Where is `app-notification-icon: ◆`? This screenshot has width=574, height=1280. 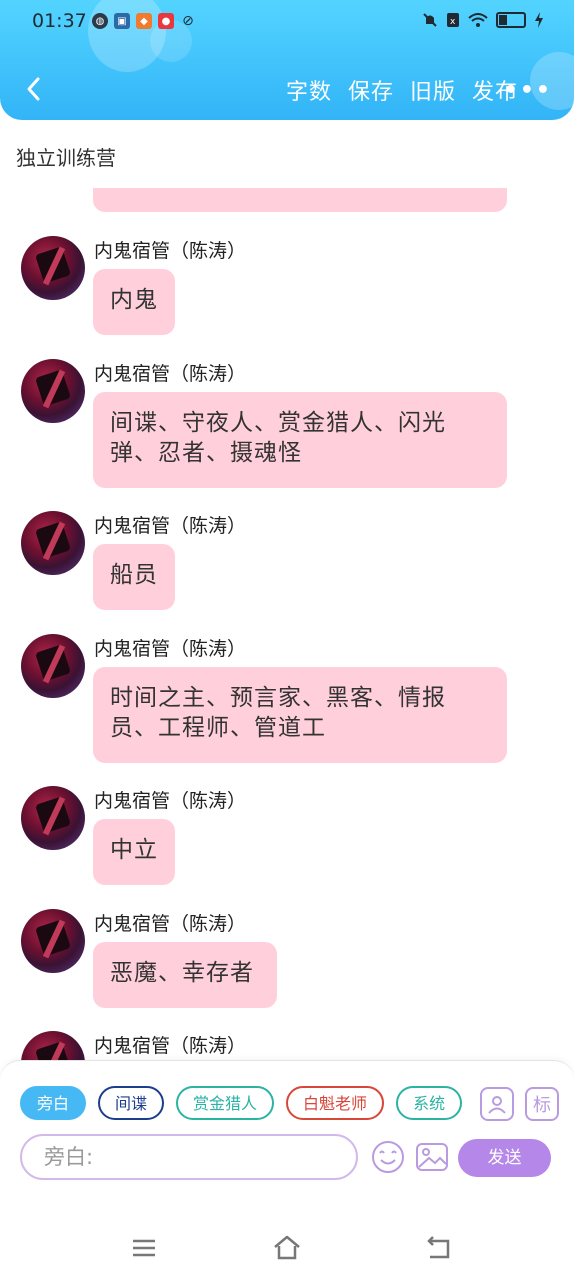 app-notification-icon: ◆ is located at coordinates (144, 21).